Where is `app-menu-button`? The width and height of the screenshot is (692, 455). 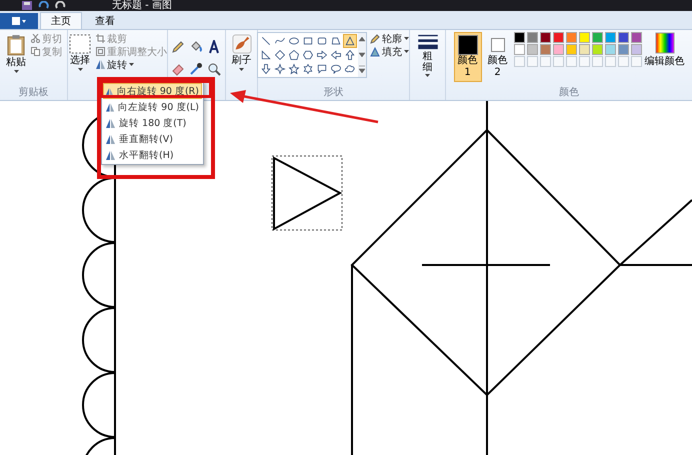
app-menu-button is located at coordinates (19, 21).